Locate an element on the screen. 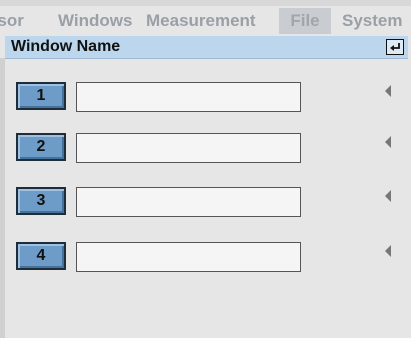 The image size is (411, 338). menu-tabs: nsor Windows Measurement File System is located at coordinates (205, 21).